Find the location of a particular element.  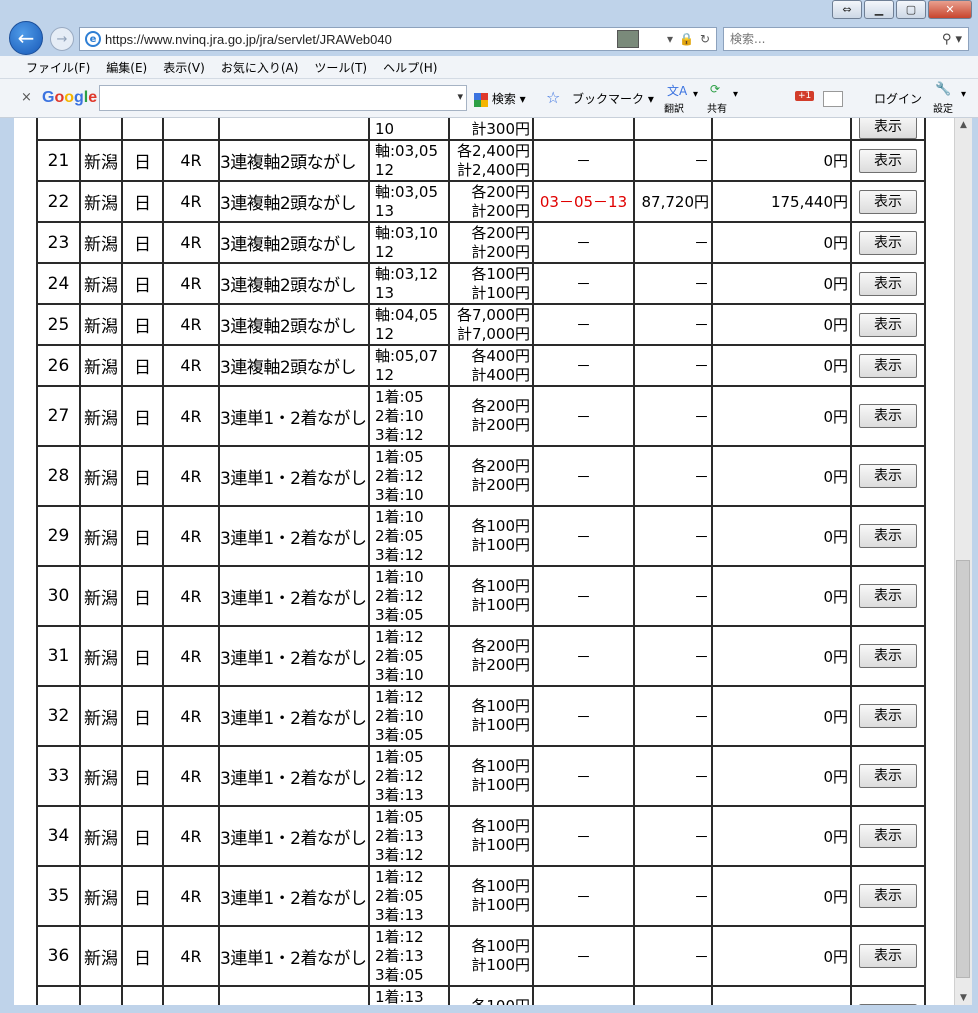

amount-line: 各400円 is located at coordinates (500, 355).